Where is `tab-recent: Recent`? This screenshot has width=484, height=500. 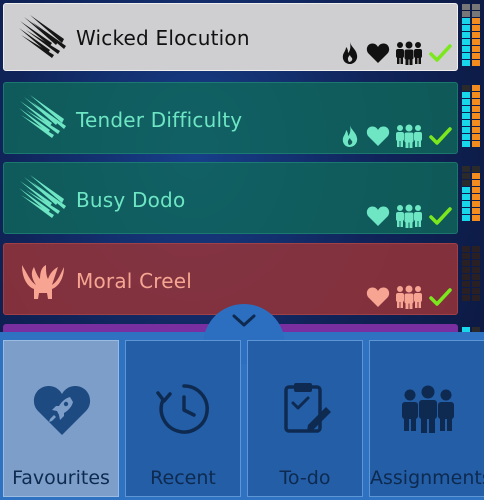
tab-recent: Recent is located at coordinates (183, 418).